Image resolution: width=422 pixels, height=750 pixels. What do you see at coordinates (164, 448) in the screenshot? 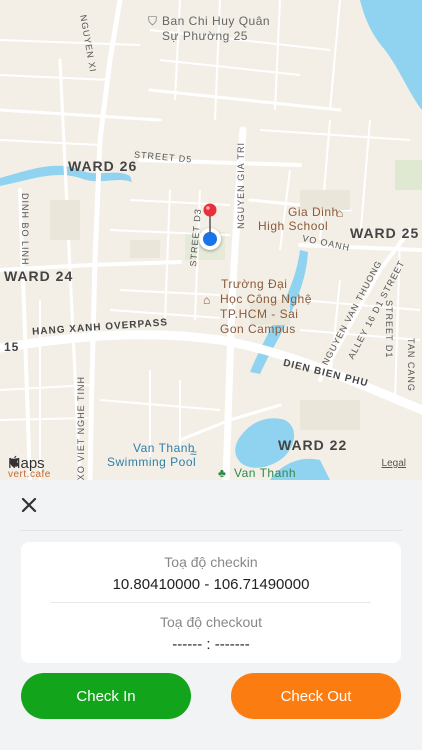
I see `poi-van-thanh-label: Van Thanh` at bounding box center [164, 448].